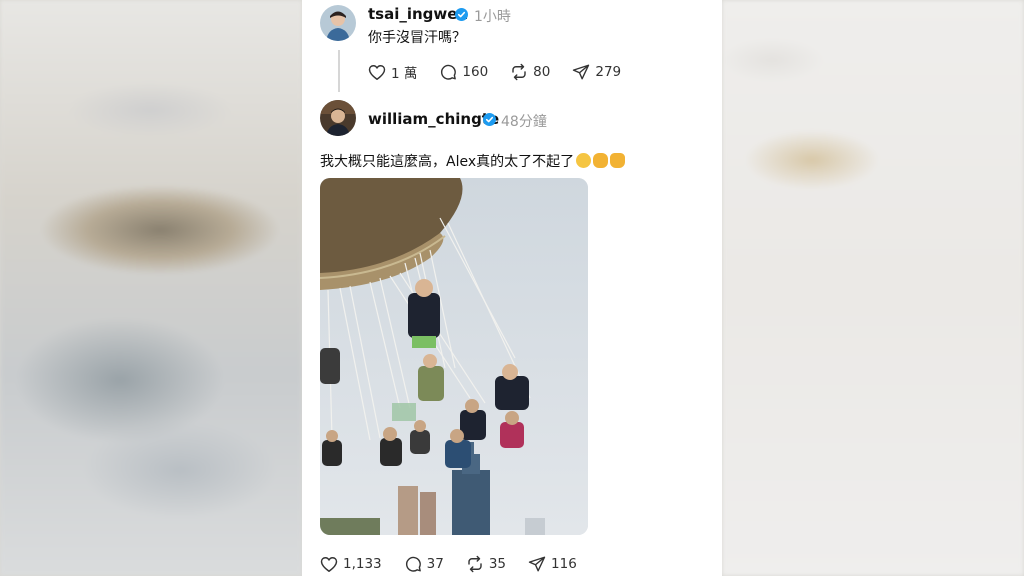 This screenshot has height=576, width=1024. I want to click on repost-button: 35, so click(486, 564).